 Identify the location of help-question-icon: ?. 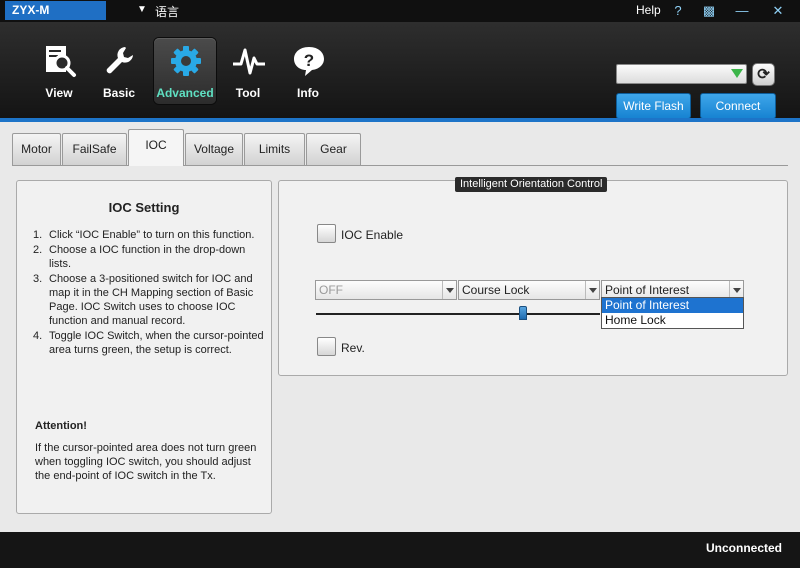
(678, 11).